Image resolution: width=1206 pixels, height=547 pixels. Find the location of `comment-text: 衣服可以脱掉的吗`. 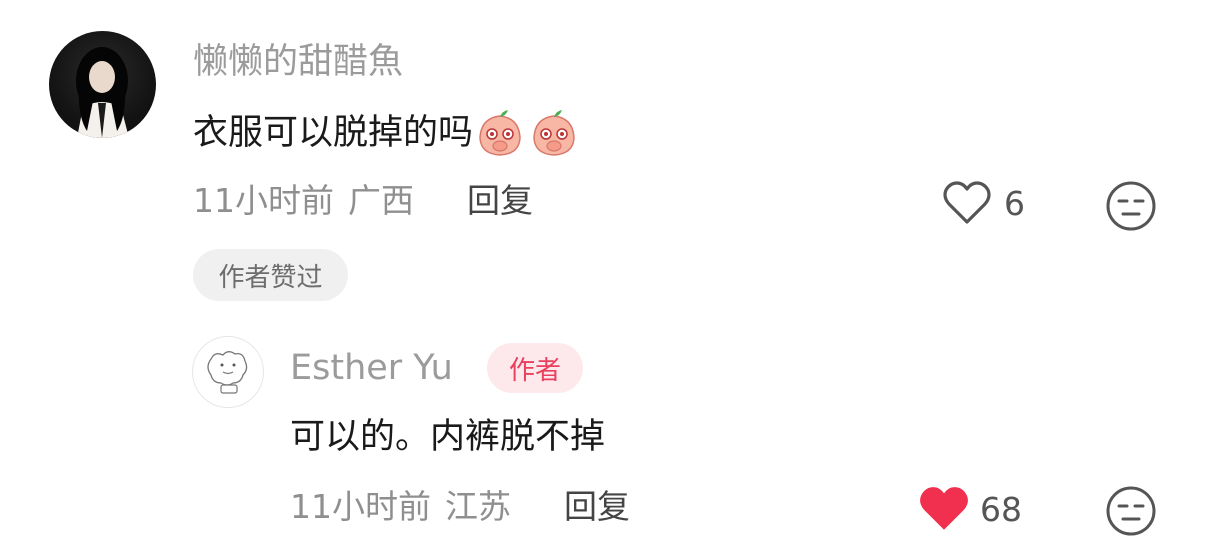

comment-text: 衣服可以脱掉的吗 is located at coordinates (333, 132).